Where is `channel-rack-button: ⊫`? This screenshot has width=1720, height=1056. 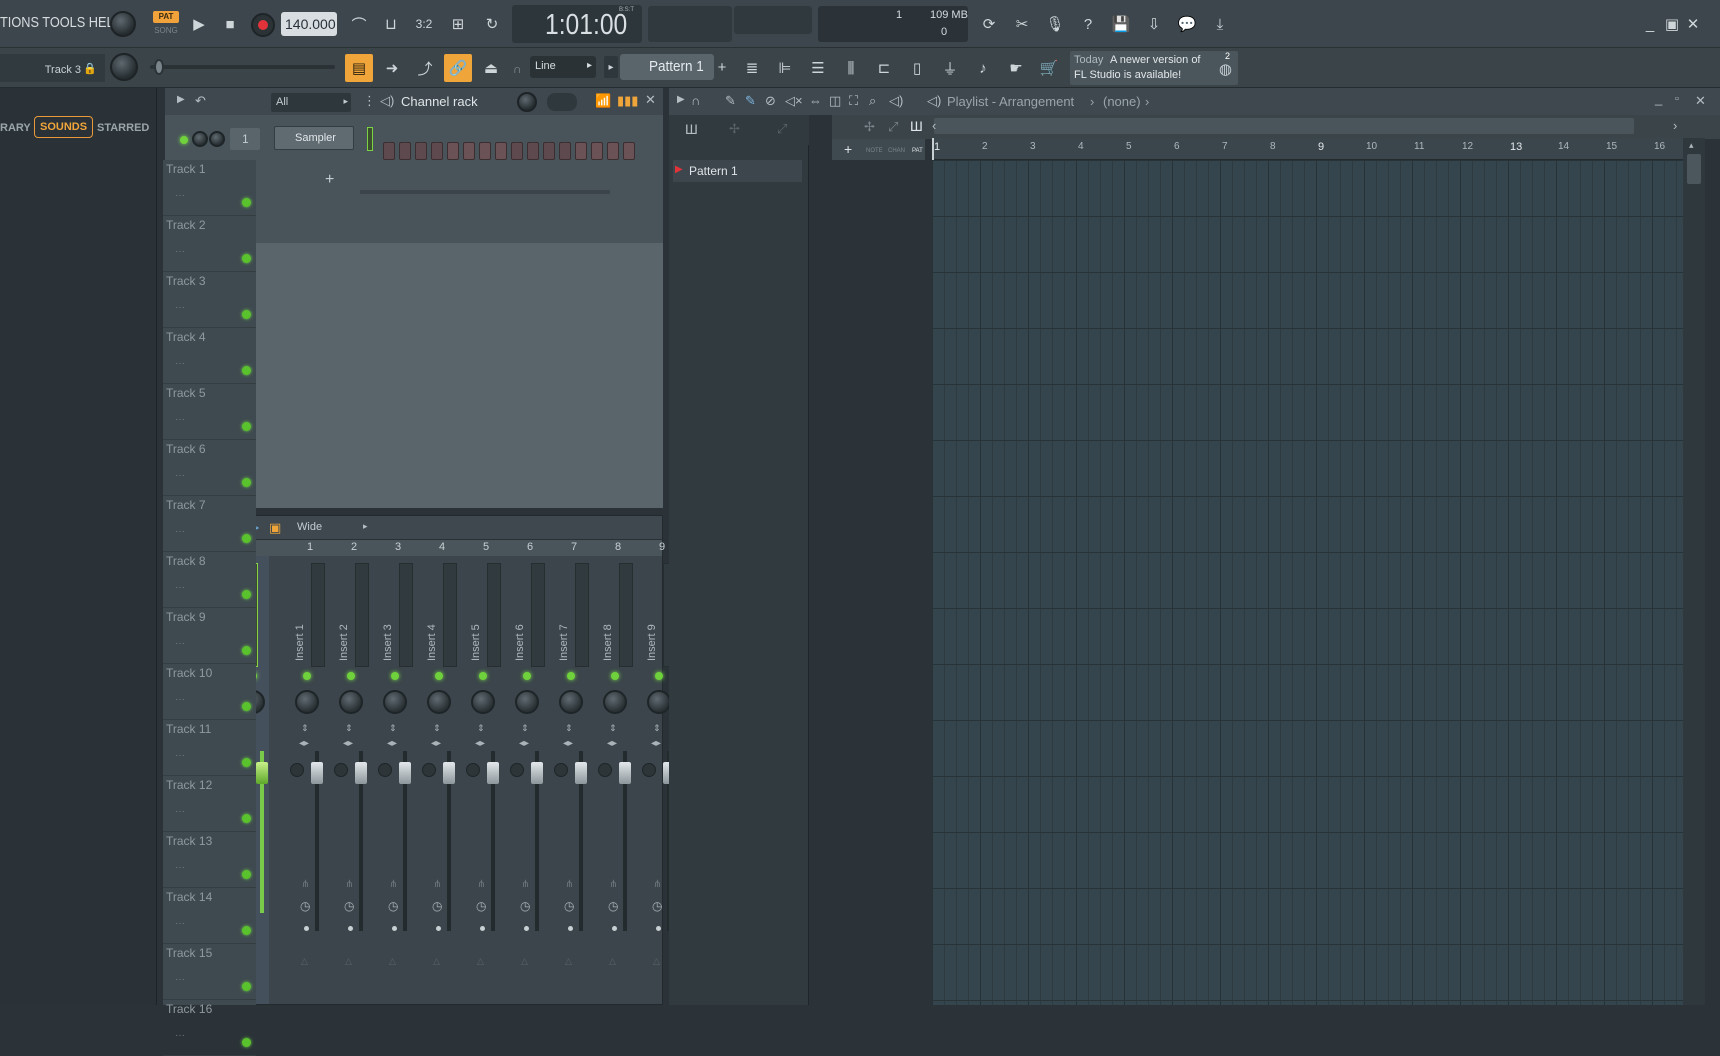 channel-rack-button: ⊫ is located at coordinates (785, 68).